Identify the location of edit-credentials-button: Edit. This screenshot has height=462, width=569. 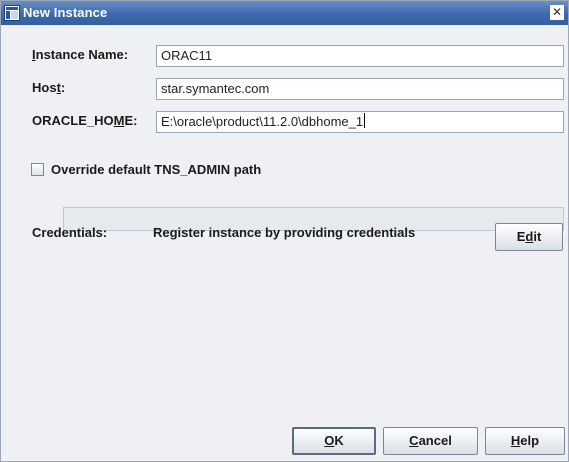
(529, 237).